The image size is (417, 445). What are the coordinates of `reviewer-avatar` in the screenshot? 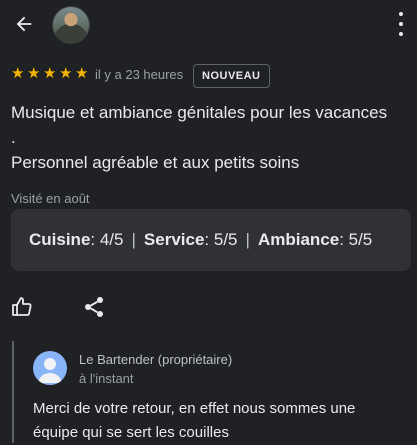 It's located at (71, 25).